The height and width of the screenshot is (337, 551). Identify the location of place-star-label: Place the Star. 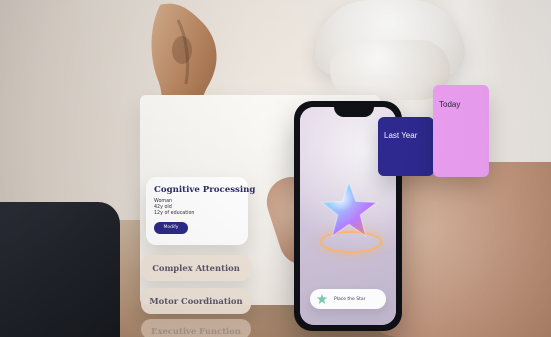
(350, 299).